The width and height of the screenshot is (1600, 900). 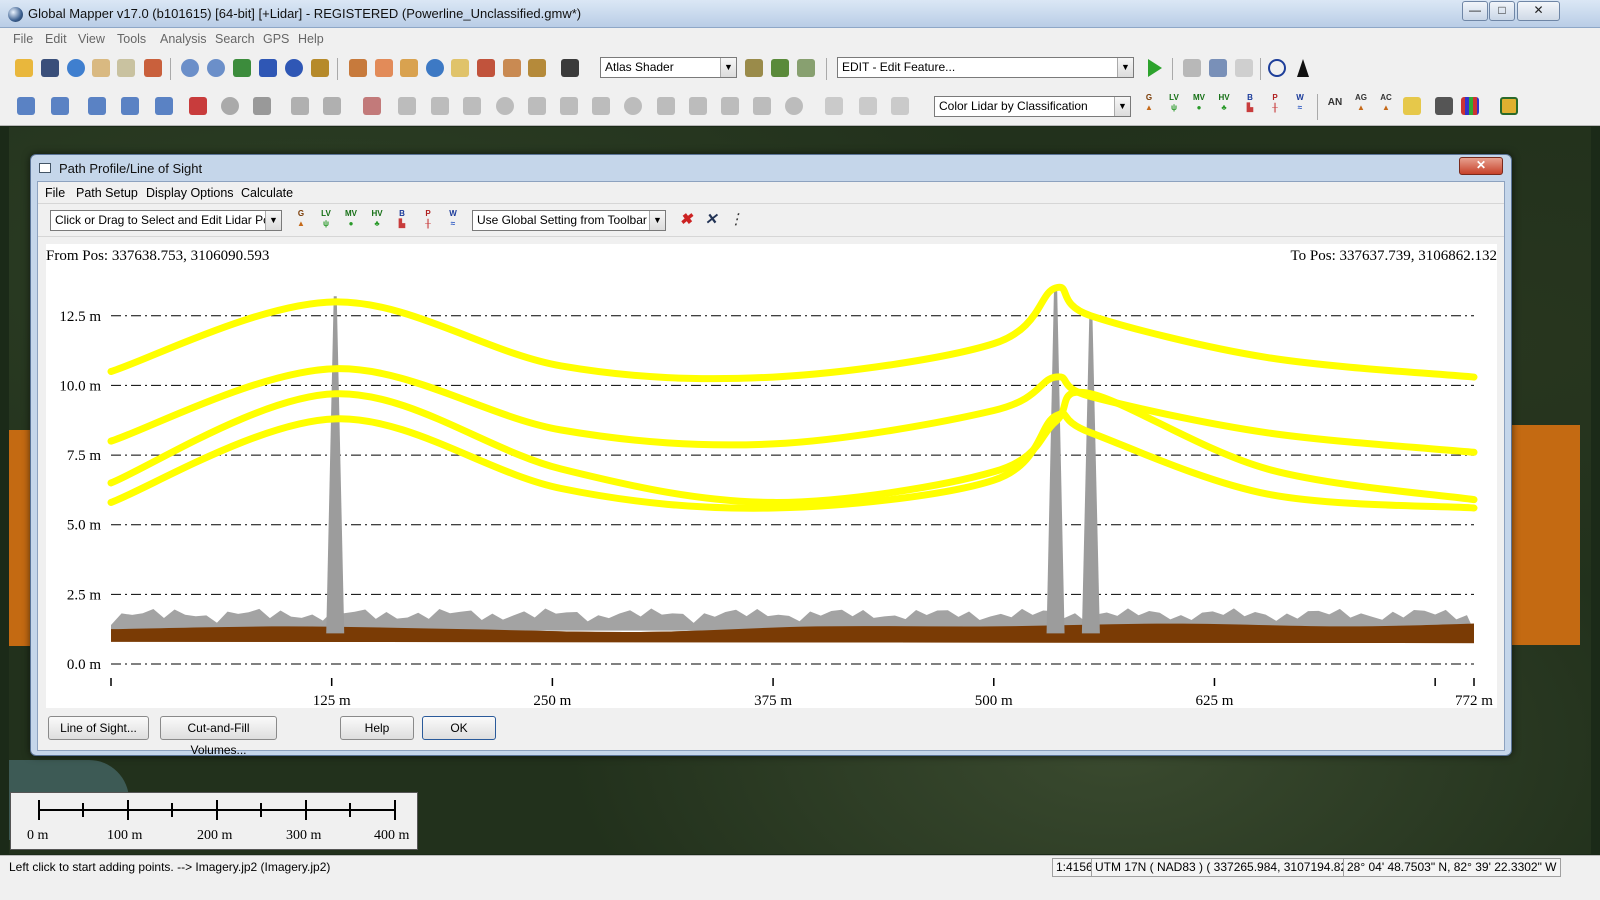 I want to click on lidar-class-high-veg-button: HV ♣, so click(x=1224, y=105).